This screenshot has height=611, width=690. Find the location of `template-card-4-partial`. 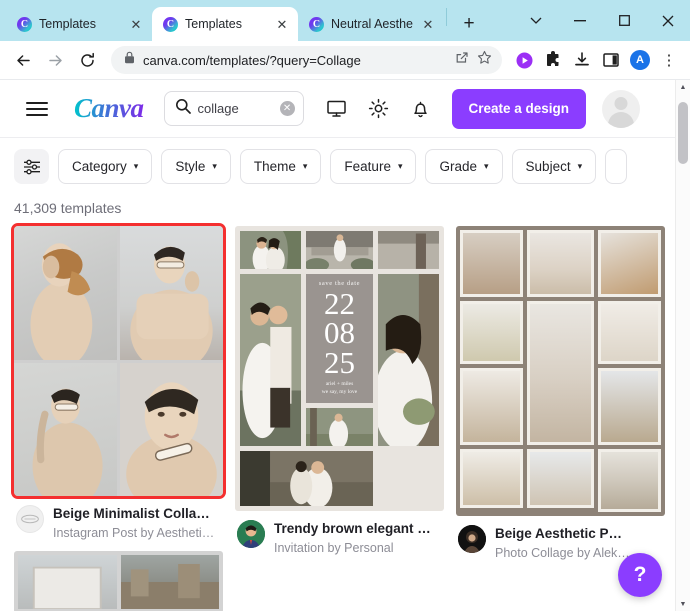

template-card-4-partial is located at coordinates (118, 581).